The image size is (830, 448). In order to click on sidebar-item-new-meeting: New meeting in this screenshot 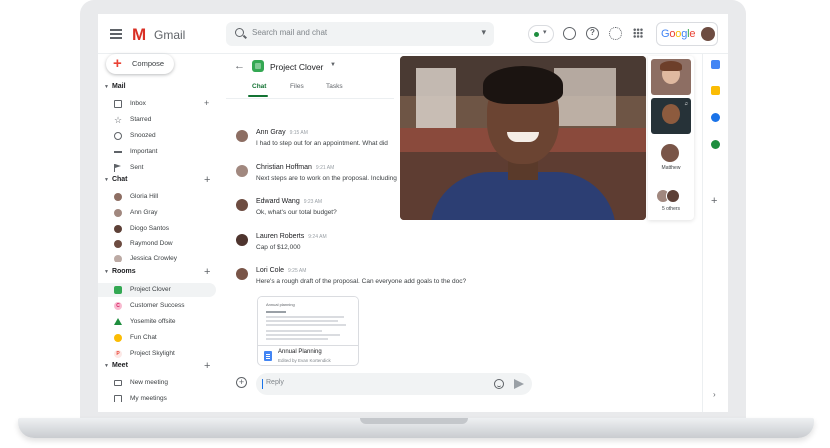, I will do `click(157, 383)`.